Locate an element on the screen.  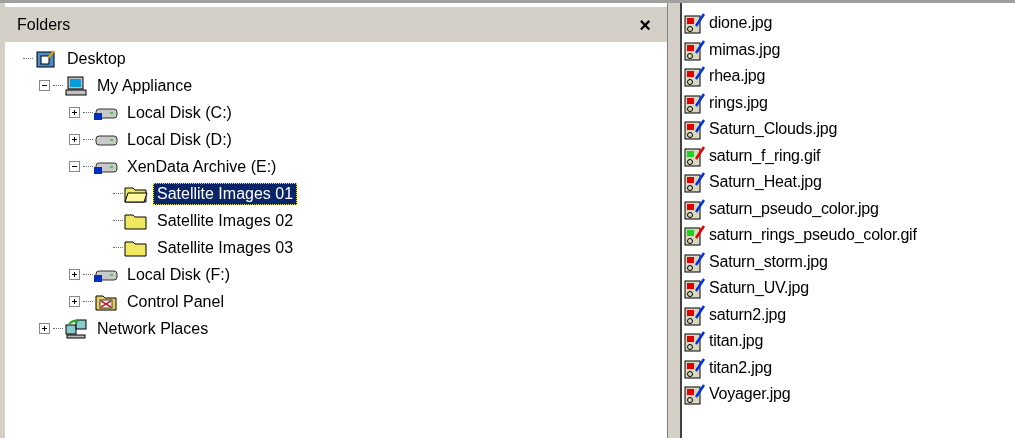
file-name: Saturn_Clouds.jpg is located at coordinates (773, 129).